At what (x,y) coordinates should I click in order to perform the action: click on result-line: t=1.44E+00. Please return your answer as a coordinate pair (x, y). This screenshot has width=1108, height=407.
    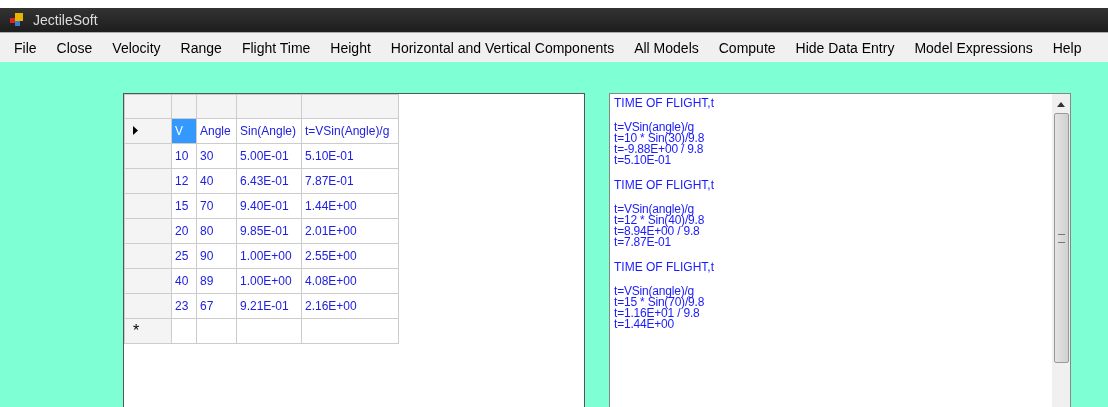
    Looking at the image, I should click on (645, 324).